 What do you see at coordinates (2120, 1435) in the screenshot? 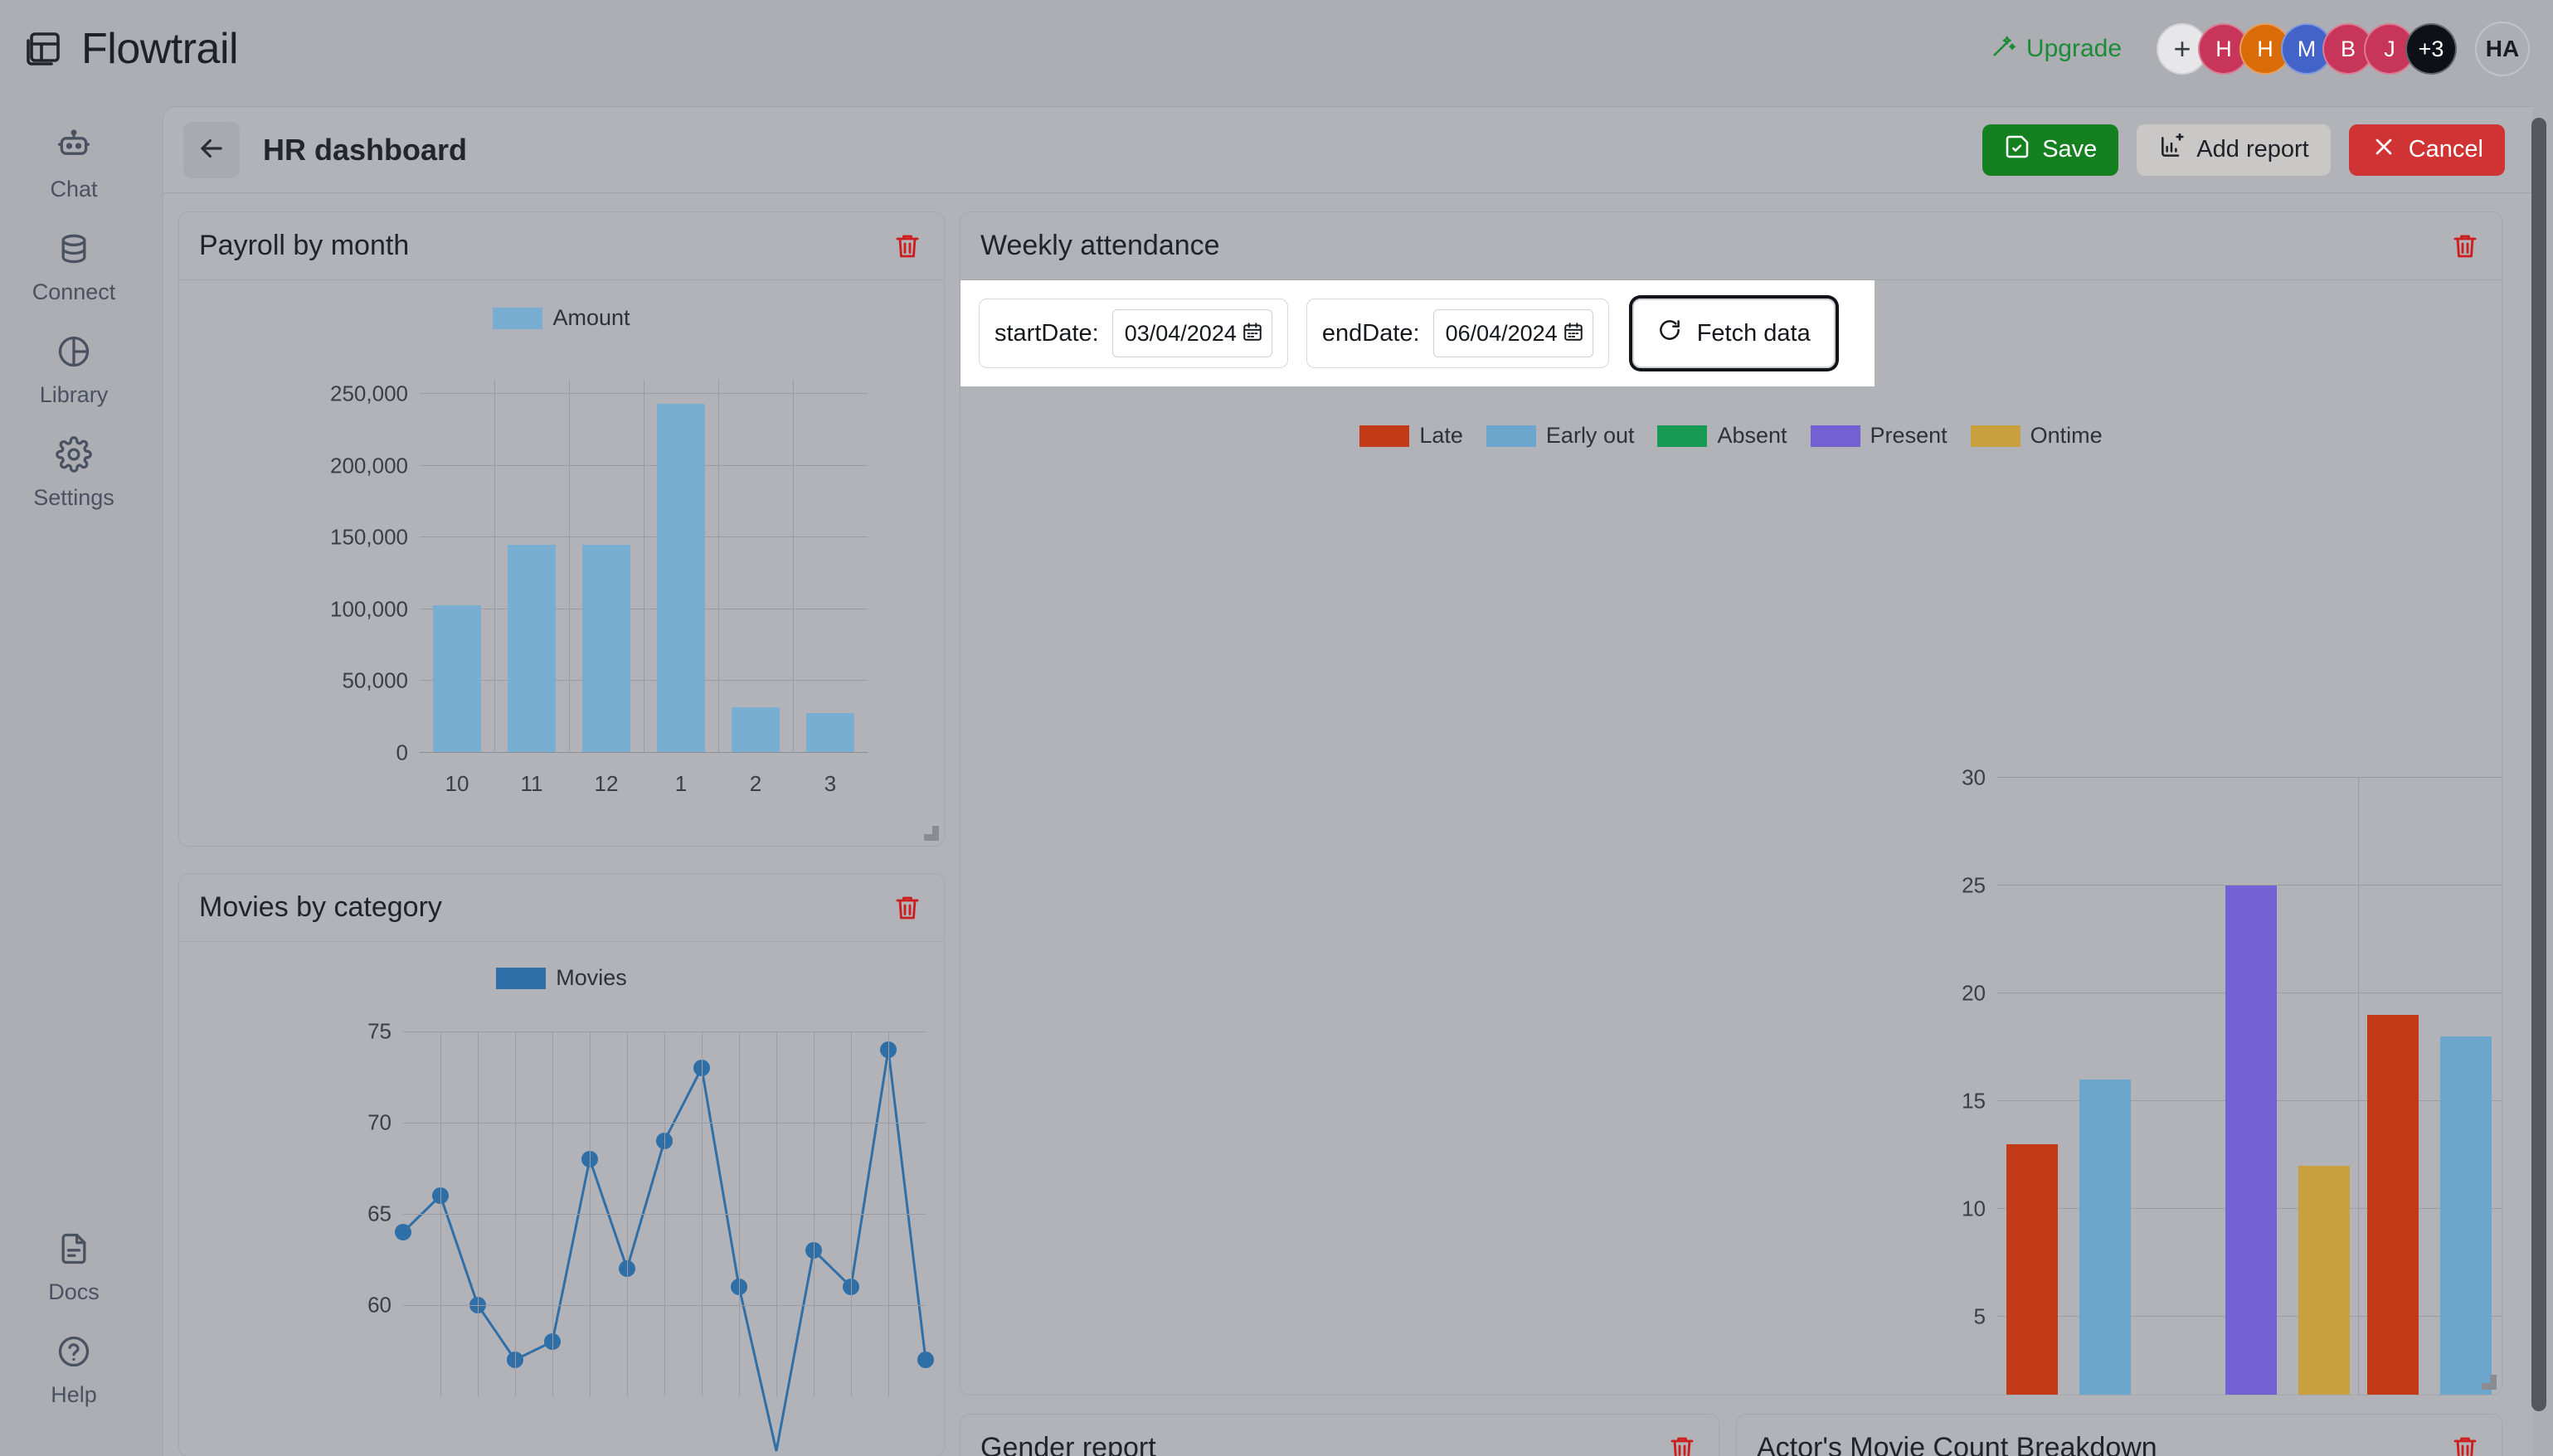
I see `card-header: Actor's Movie Count Breakdown` at bounding box center [2120, 1435].